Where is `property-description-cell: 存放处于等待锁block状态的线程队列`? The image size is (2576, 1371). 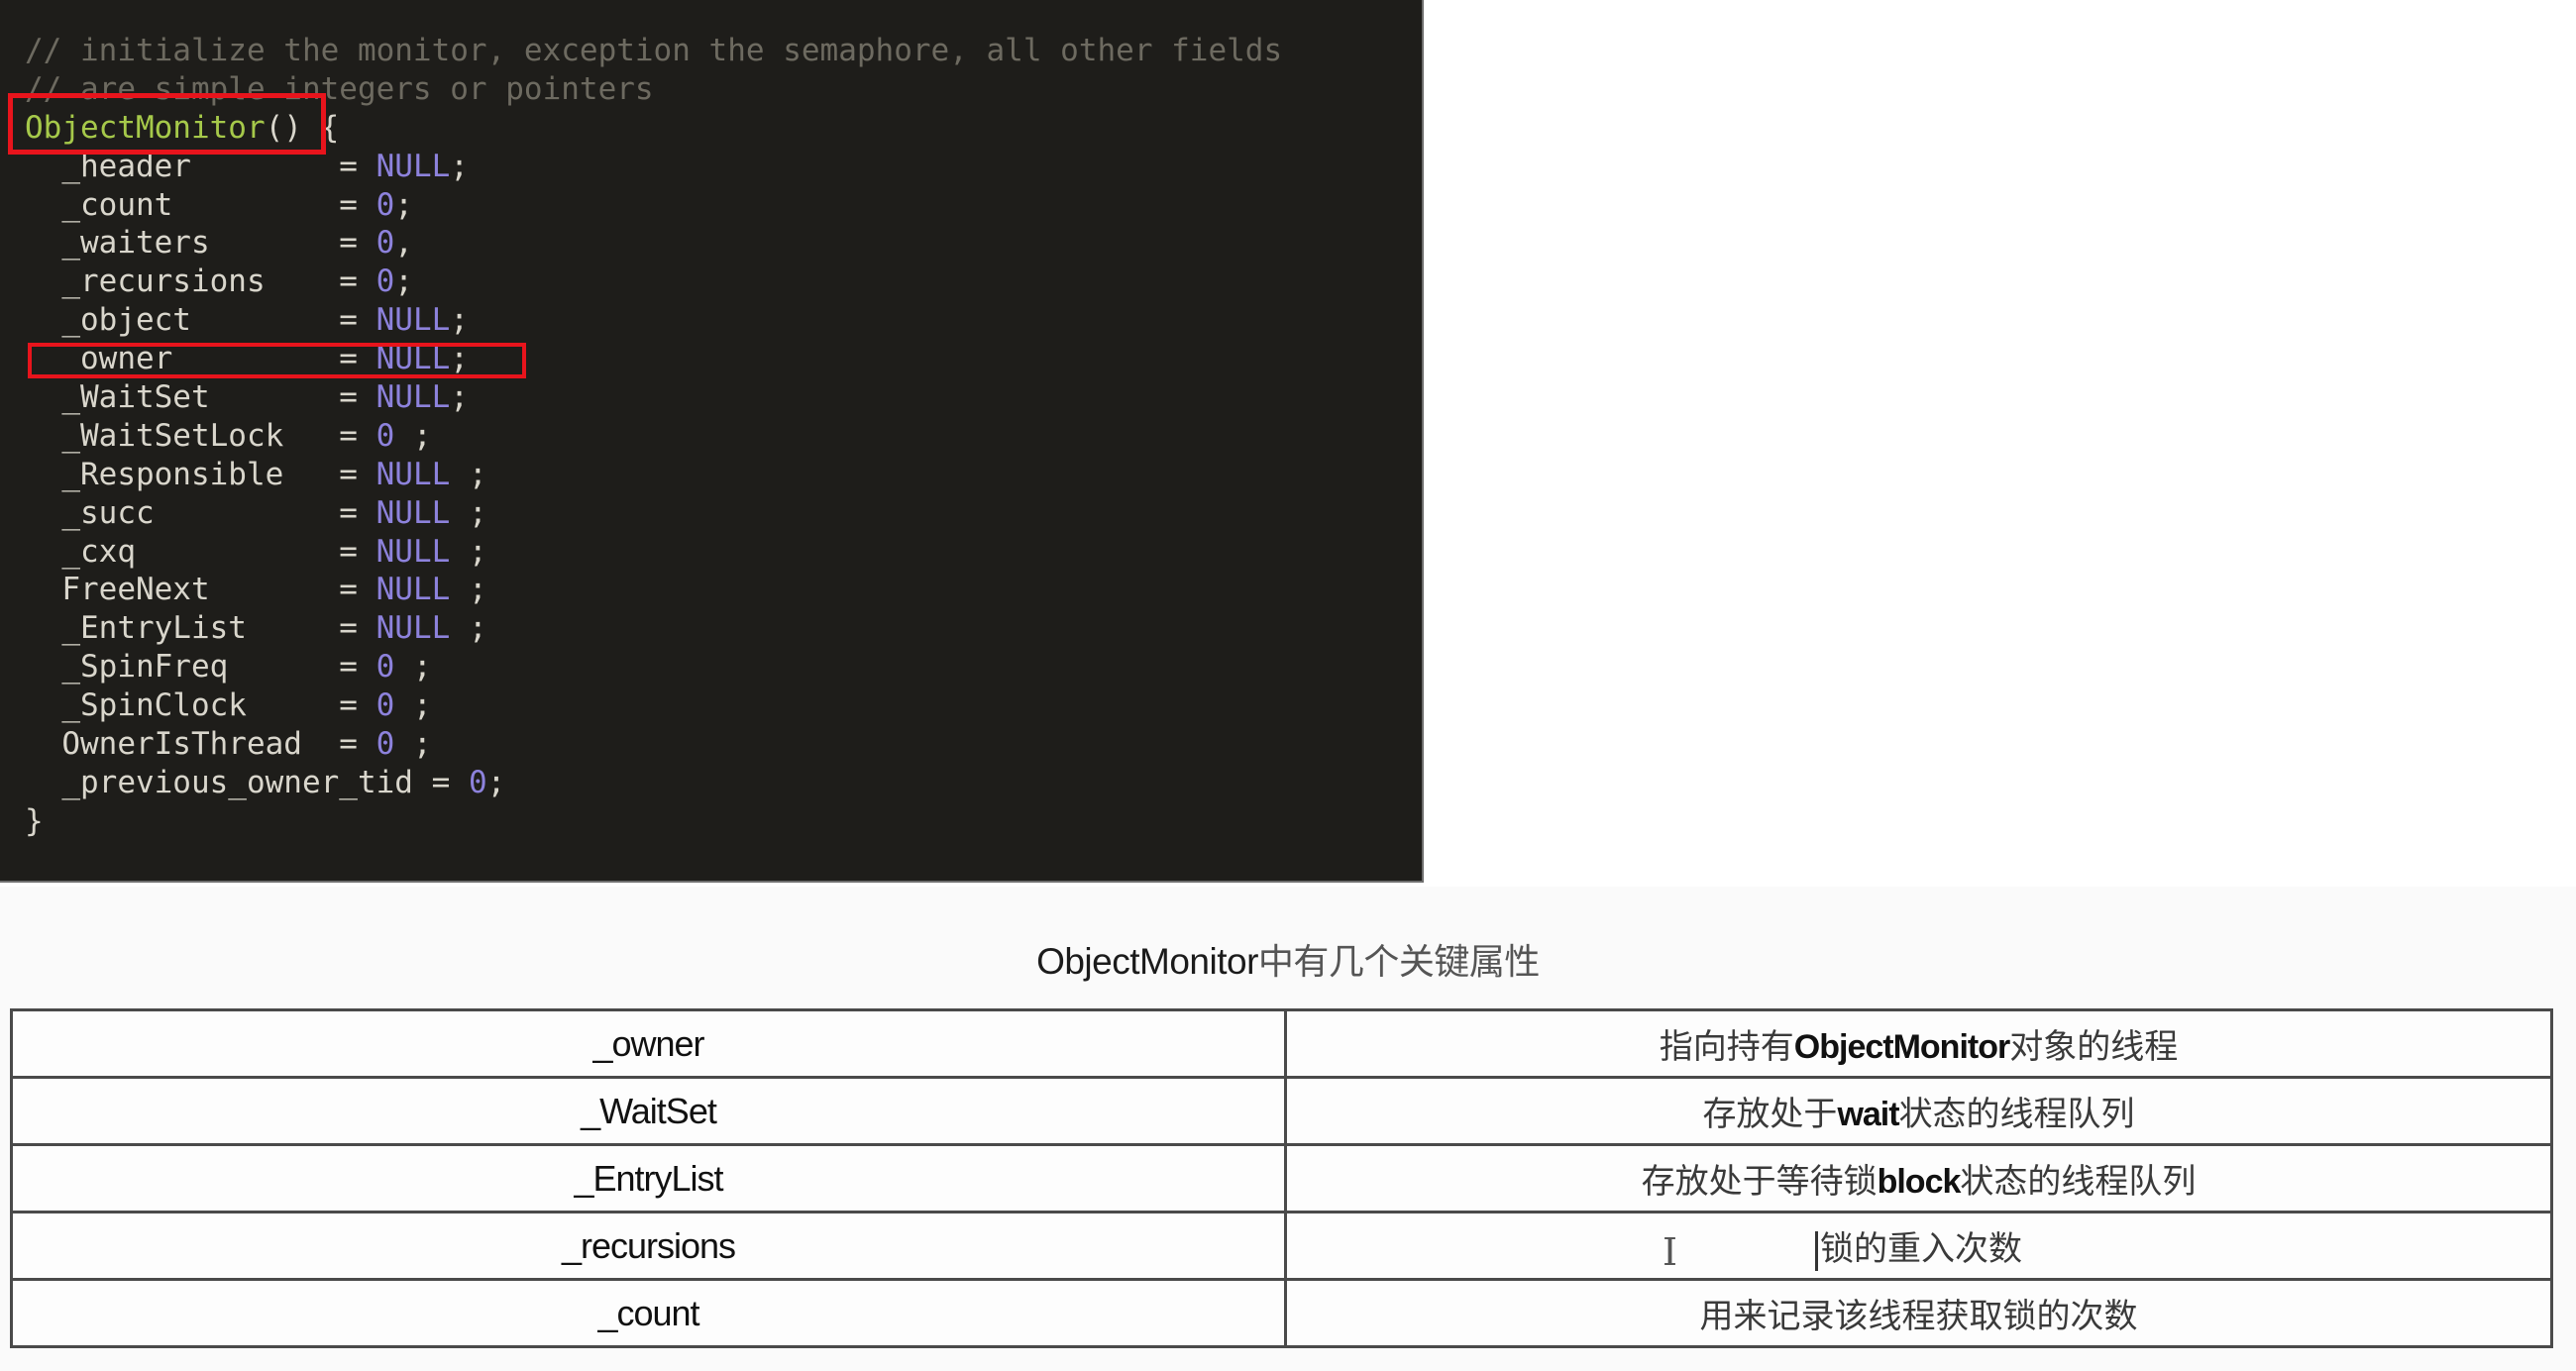 property-description-cell: 存放处于等待锁block状态的线程队列 is located at coordinates (1918, 1178).